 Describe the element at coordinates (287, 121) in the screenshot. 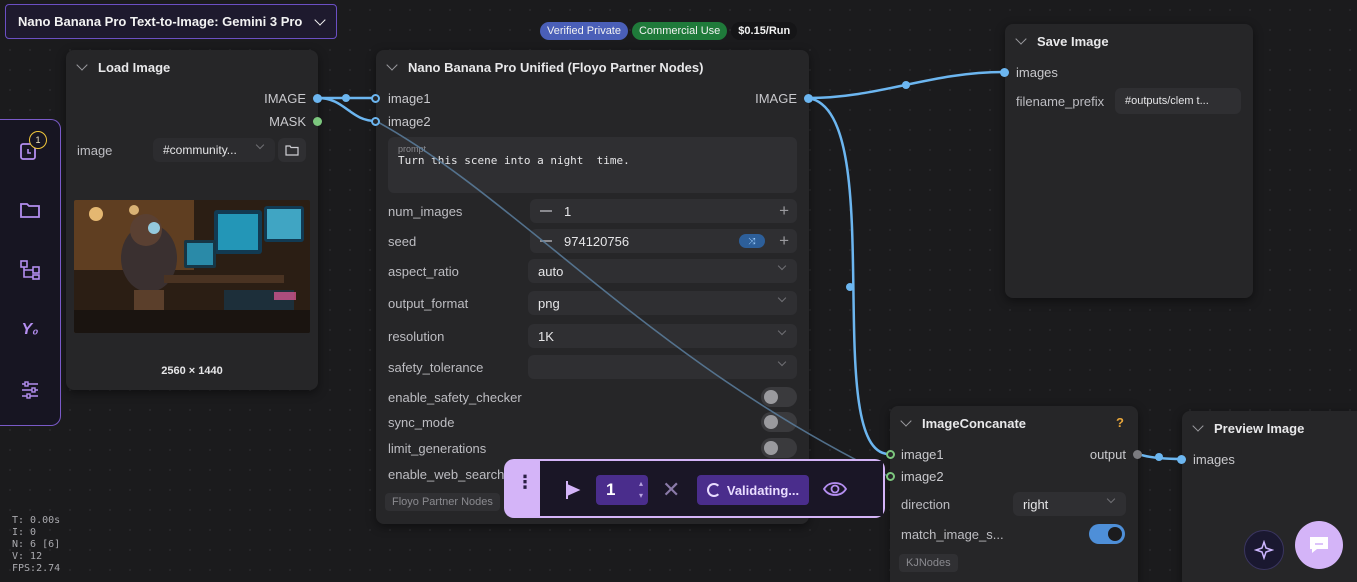

I see `output-label-mask: MASK` at that location.